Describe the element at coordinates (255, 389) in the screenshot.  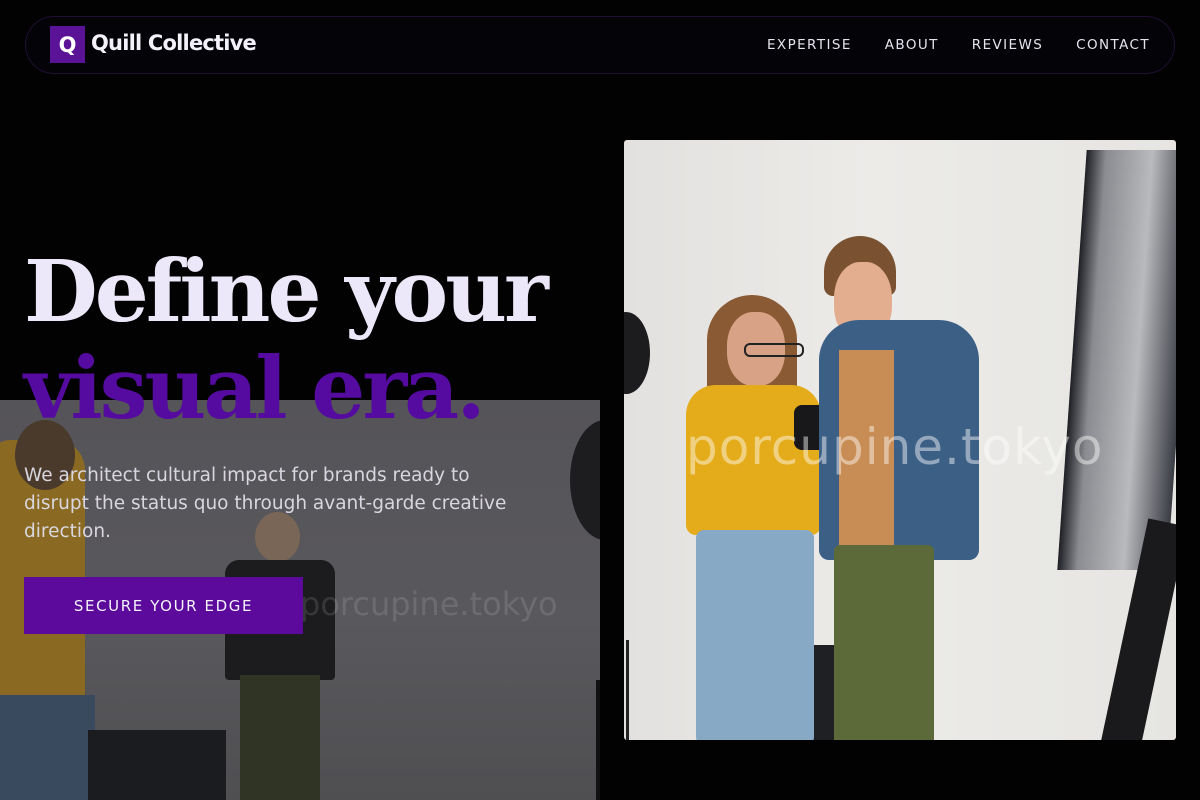
I see `hero-title-line-2: visual era.` at that location.